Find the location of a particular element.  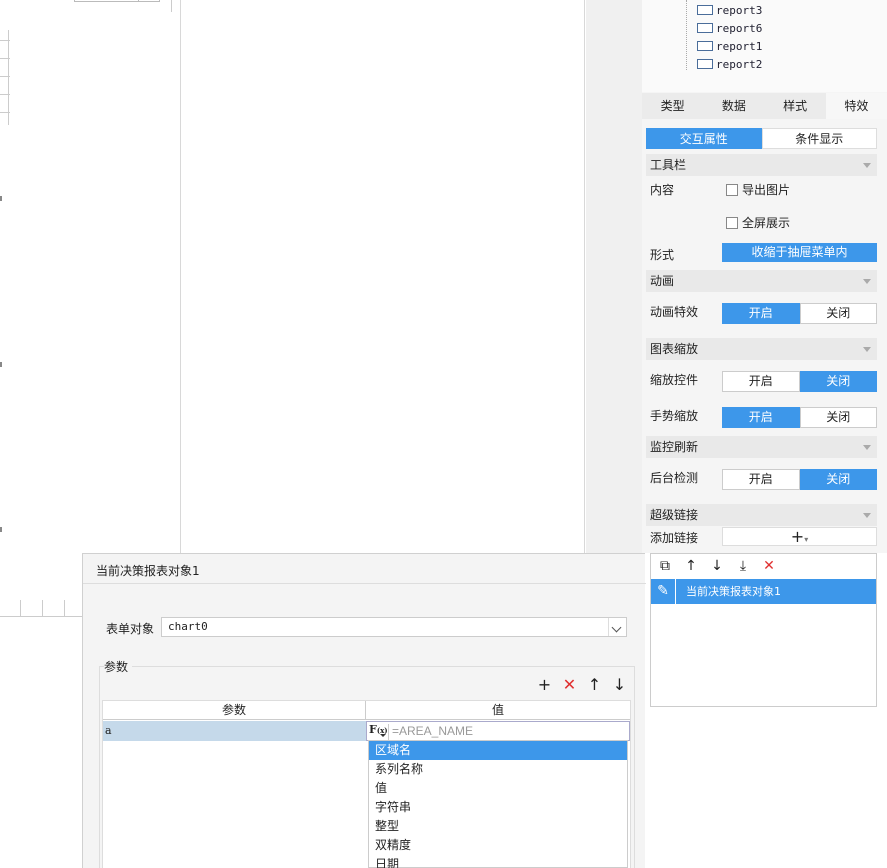

move-bottom-icon: ⤓ is located at coordinates (743, 566).